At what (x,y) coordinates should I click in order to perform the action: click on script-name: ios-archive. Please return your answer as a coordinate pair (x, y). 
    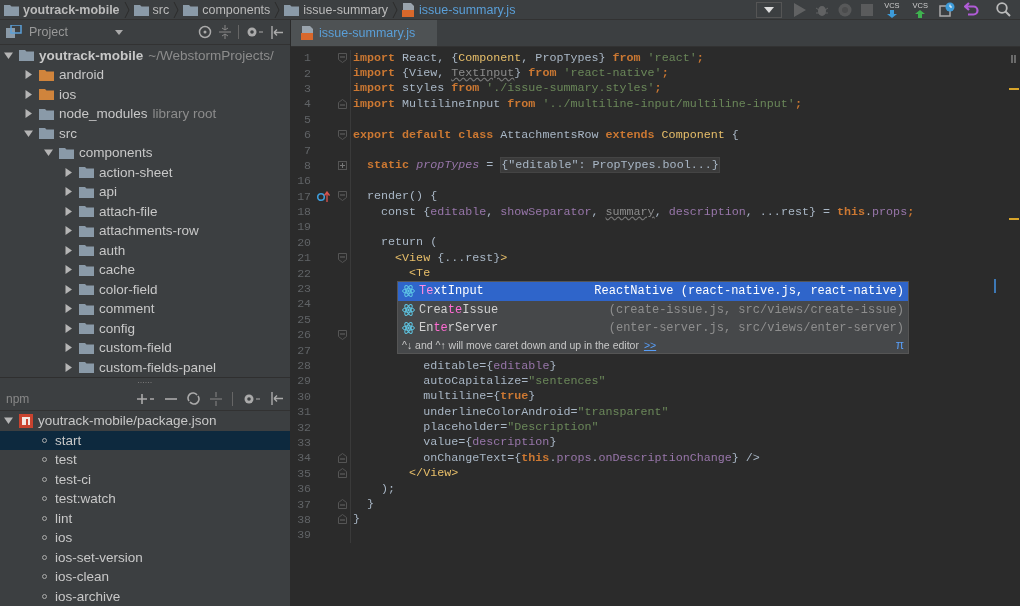
    Looking at the image, I should click on (88, 596).